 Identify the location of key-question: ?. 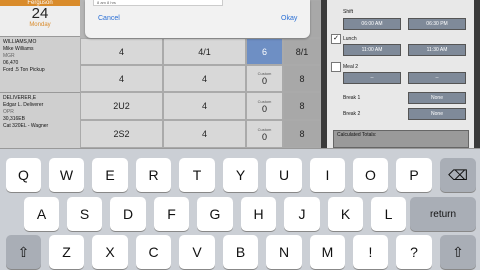
(414, 252).